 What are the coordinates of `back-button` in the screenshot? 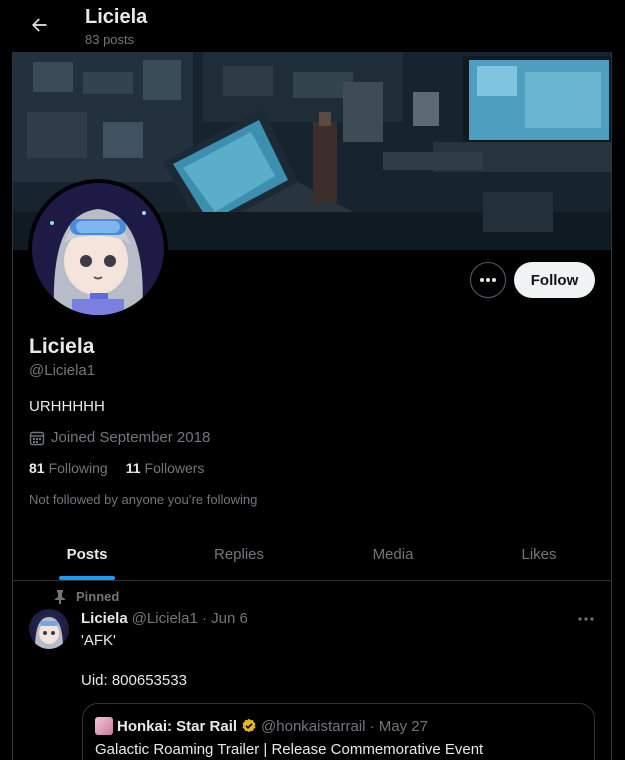 It's located at (39, 25).